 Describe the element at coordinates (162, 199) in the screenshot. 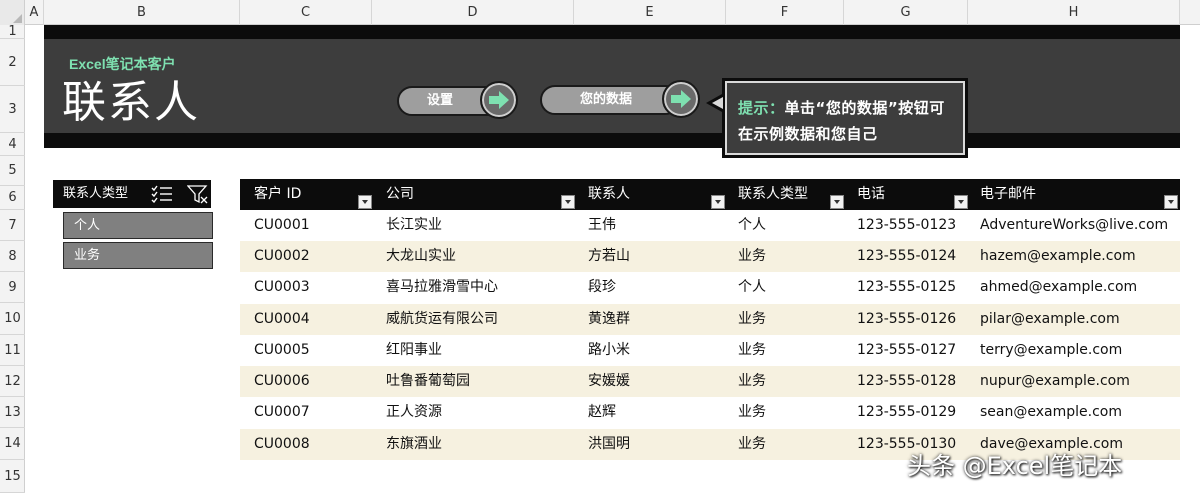

I see `multi-select-icon` at that location.